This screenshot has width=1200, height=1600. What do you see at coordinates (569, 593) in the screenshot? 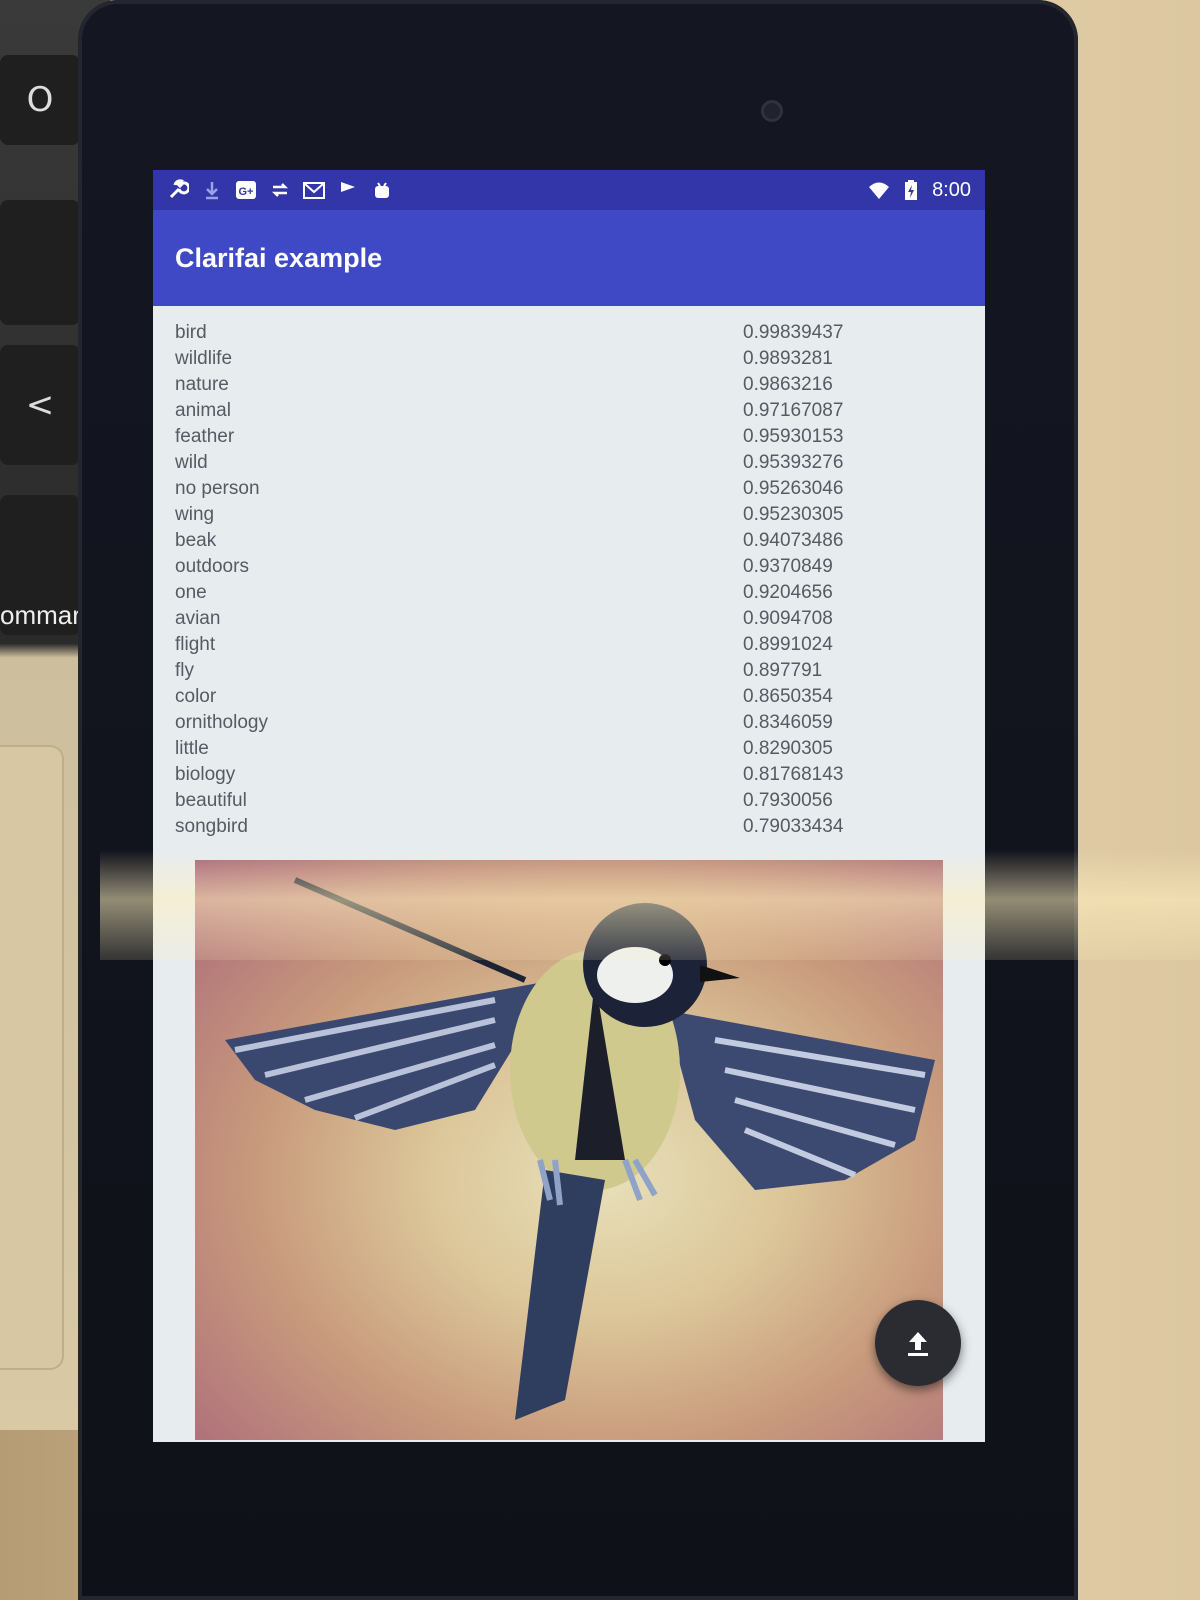
I see `prediction-row: one 0.9204656` at bounding box center [569, 593].